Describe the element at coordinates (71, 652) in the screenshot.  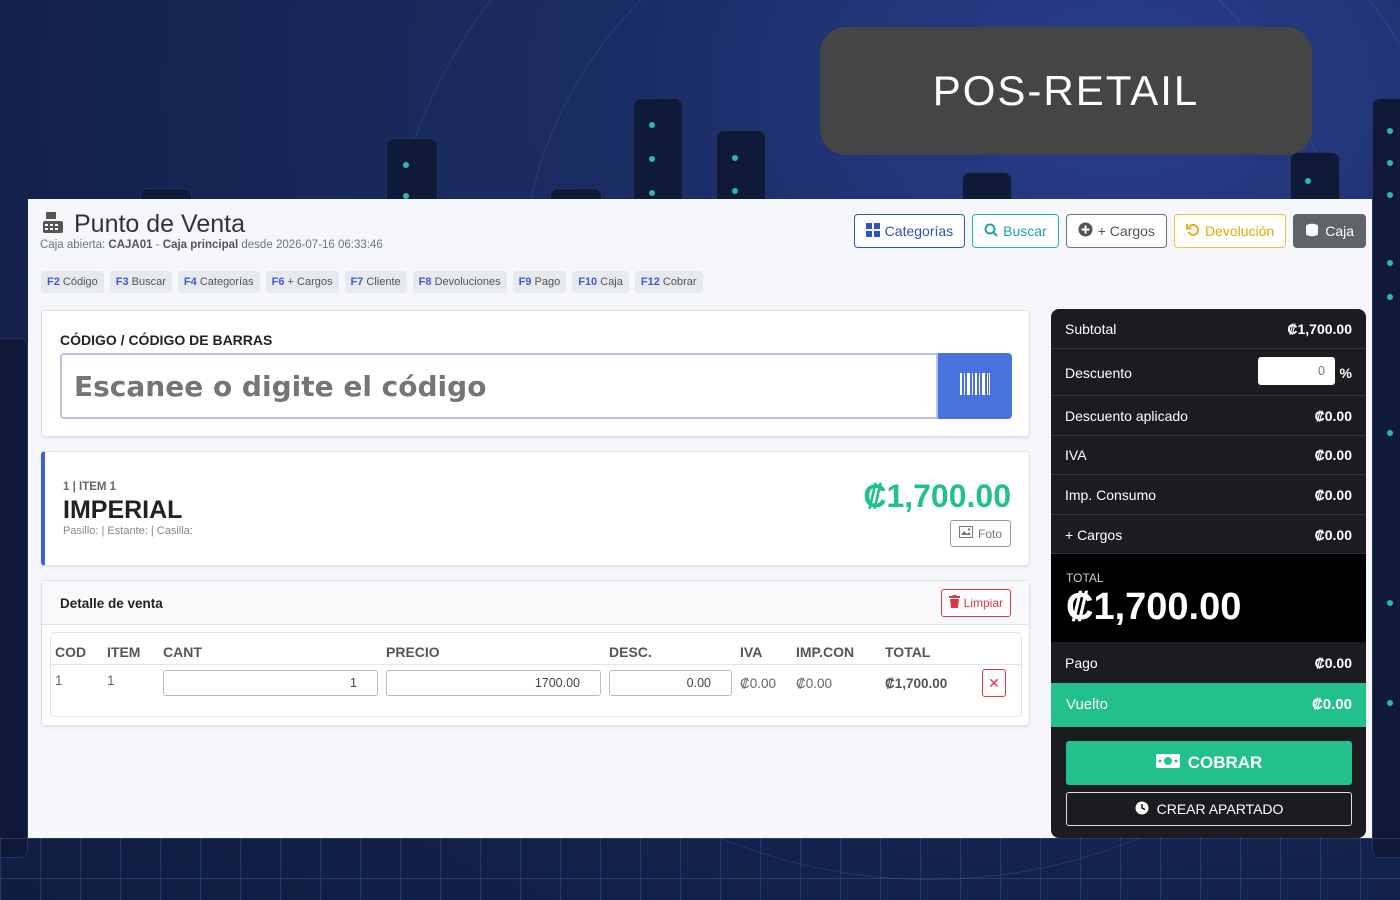
I see `col-cod: COD` at that location.